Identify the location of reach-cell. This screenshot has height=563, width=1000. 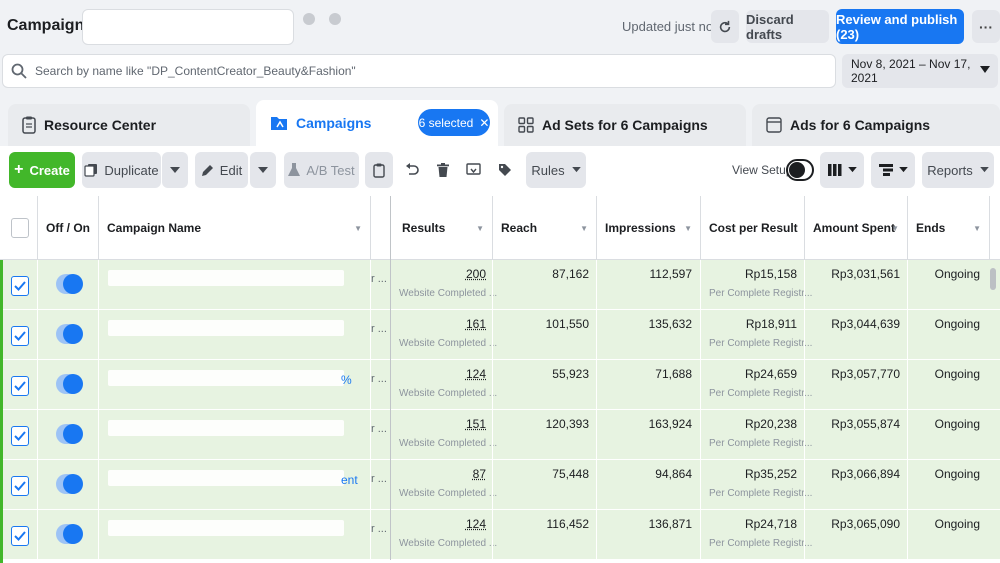
(545, 285).